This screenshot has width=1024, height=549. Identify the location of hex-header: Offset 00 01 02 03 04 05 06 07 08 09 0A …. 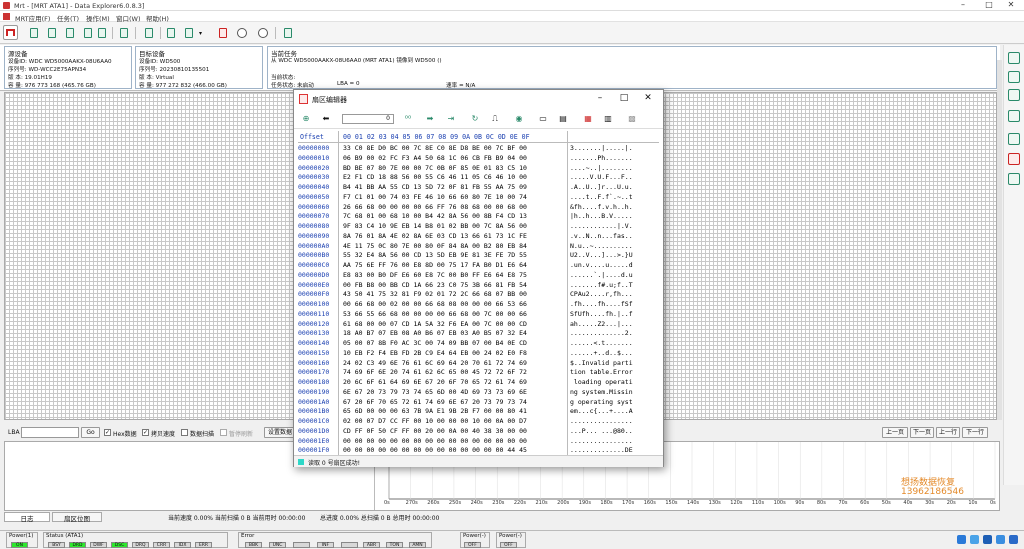
(478, 137).